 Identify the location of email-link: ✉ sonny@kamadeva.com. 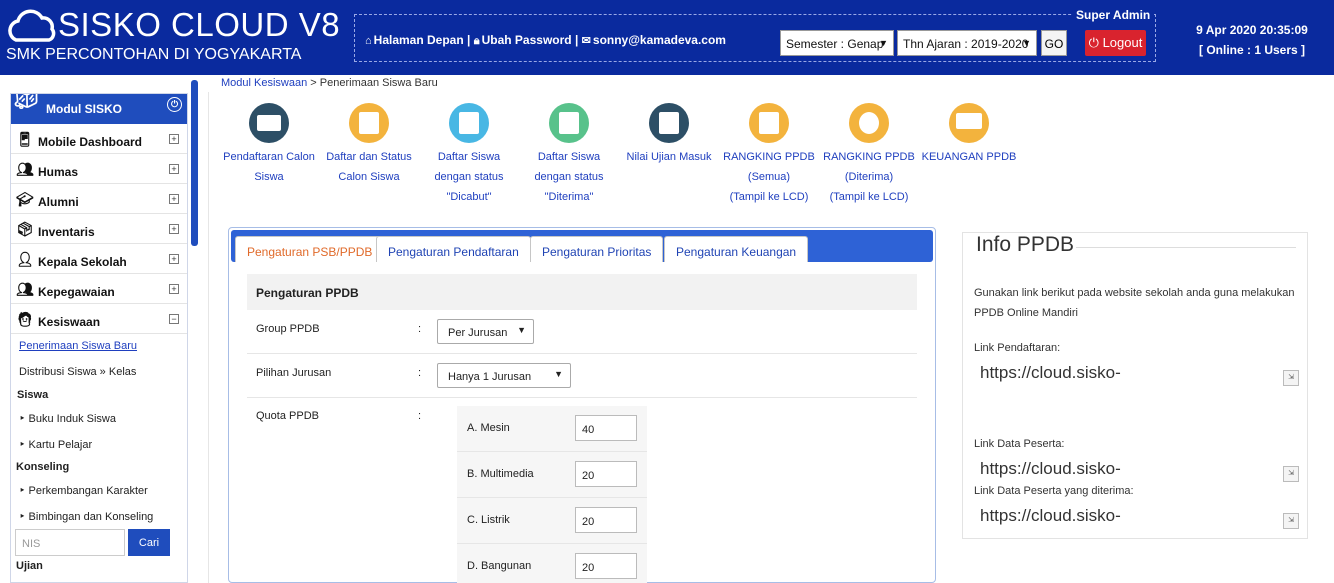
(654, 40).